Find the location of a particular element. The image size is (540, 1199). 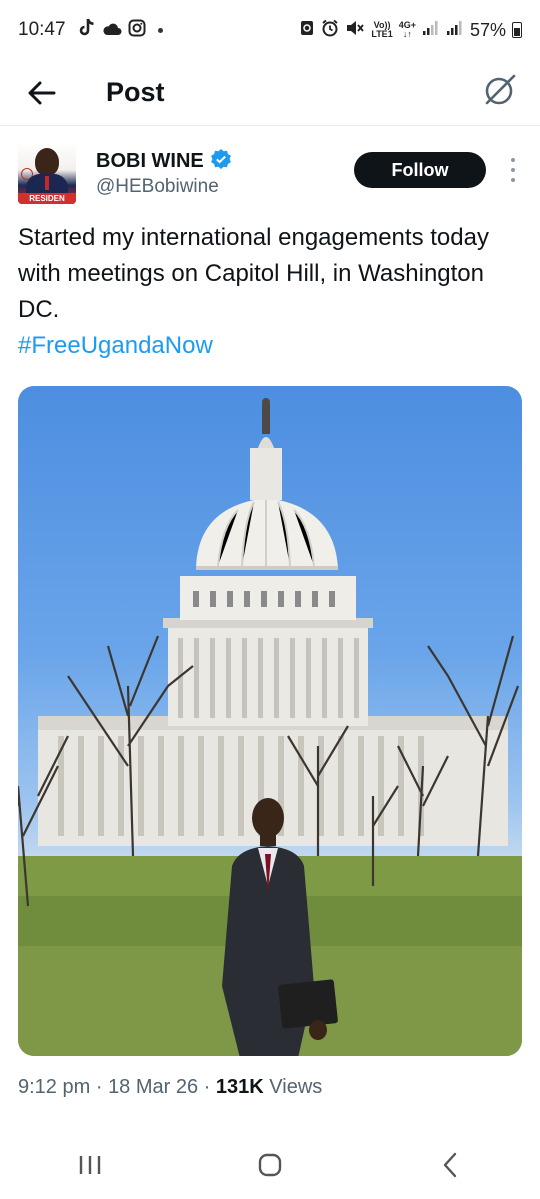

back-arrow-icon is located at coordinates (42, 92).